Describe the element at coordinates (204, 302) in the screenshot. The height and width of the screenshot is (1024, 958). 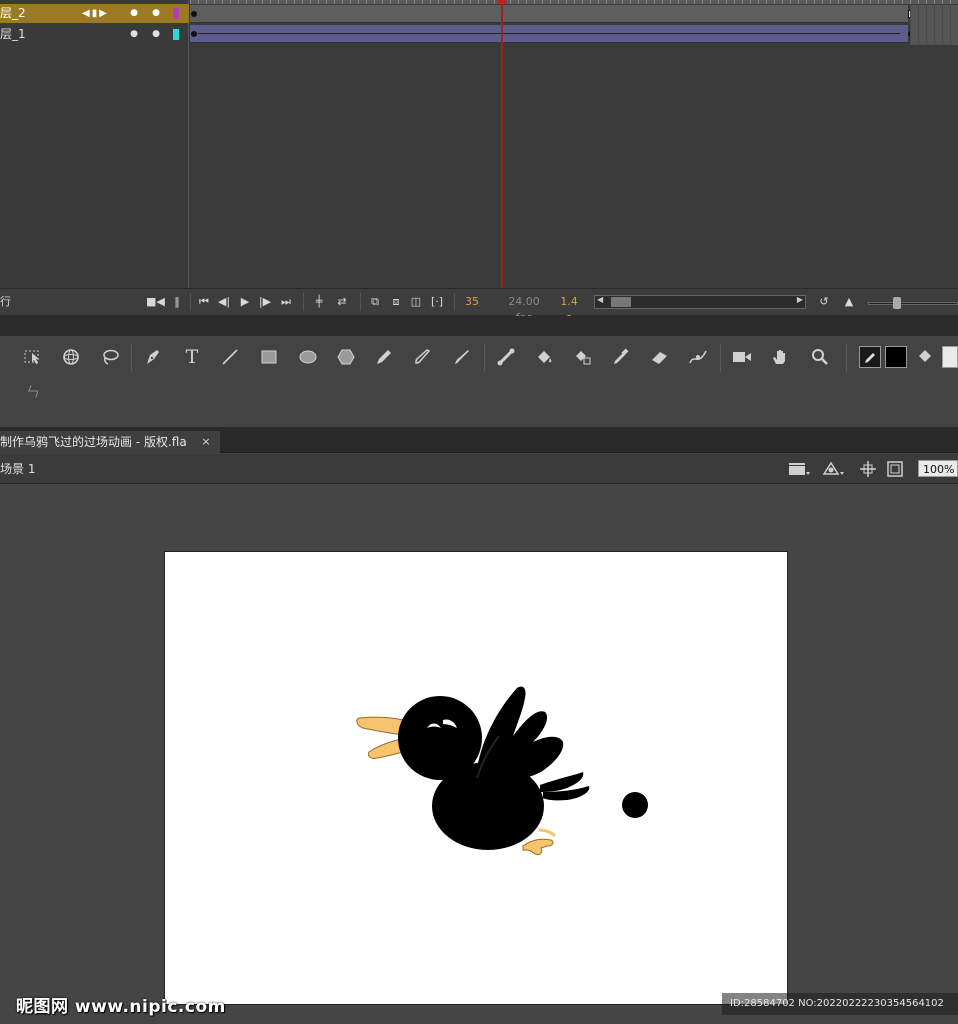
I see `go-first-frame-icon: ⏮` at that location.